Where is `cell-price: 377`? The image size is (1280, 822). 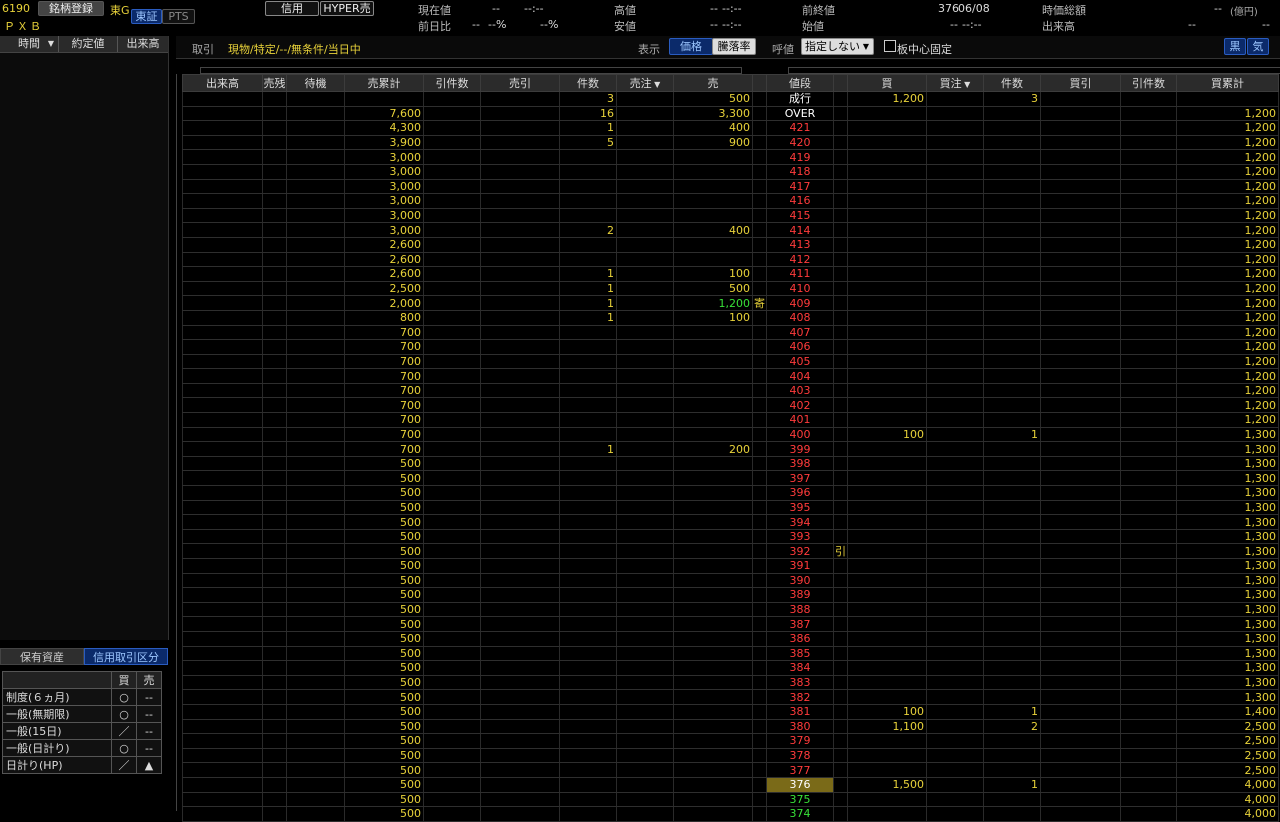 cell-price: 377 is located at coordinates (800, 770).